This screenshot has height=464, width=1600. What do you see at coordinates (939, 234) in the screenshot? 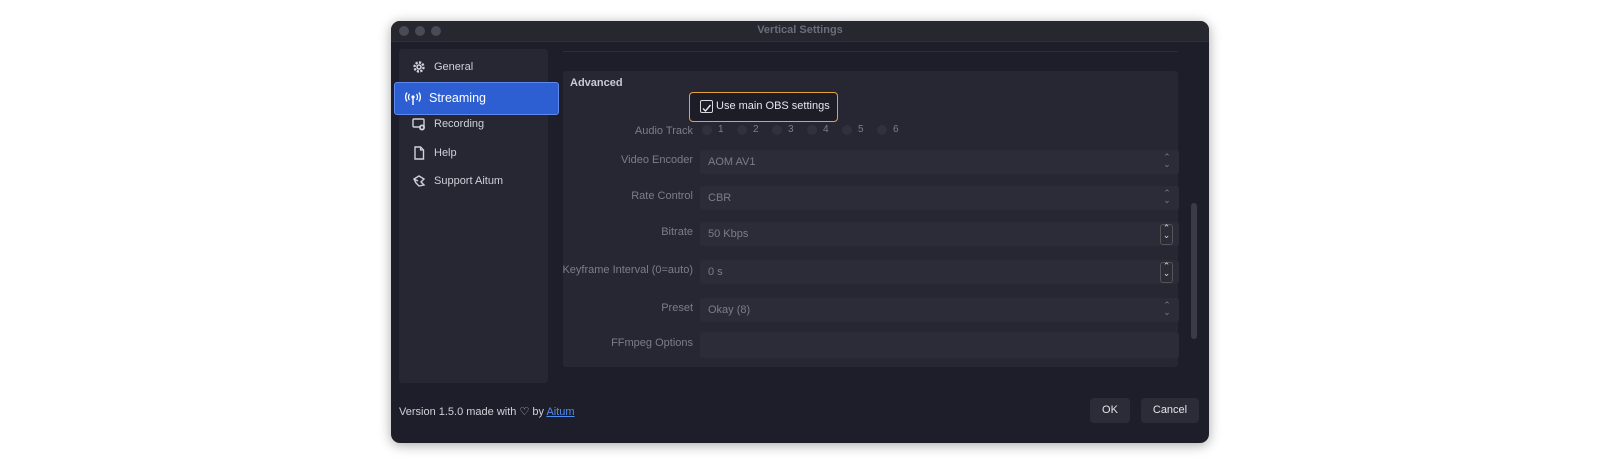
I see `bitrate-spinbox: 50 Kbps ⌃ ⌄` at bounding box center [939, 234].